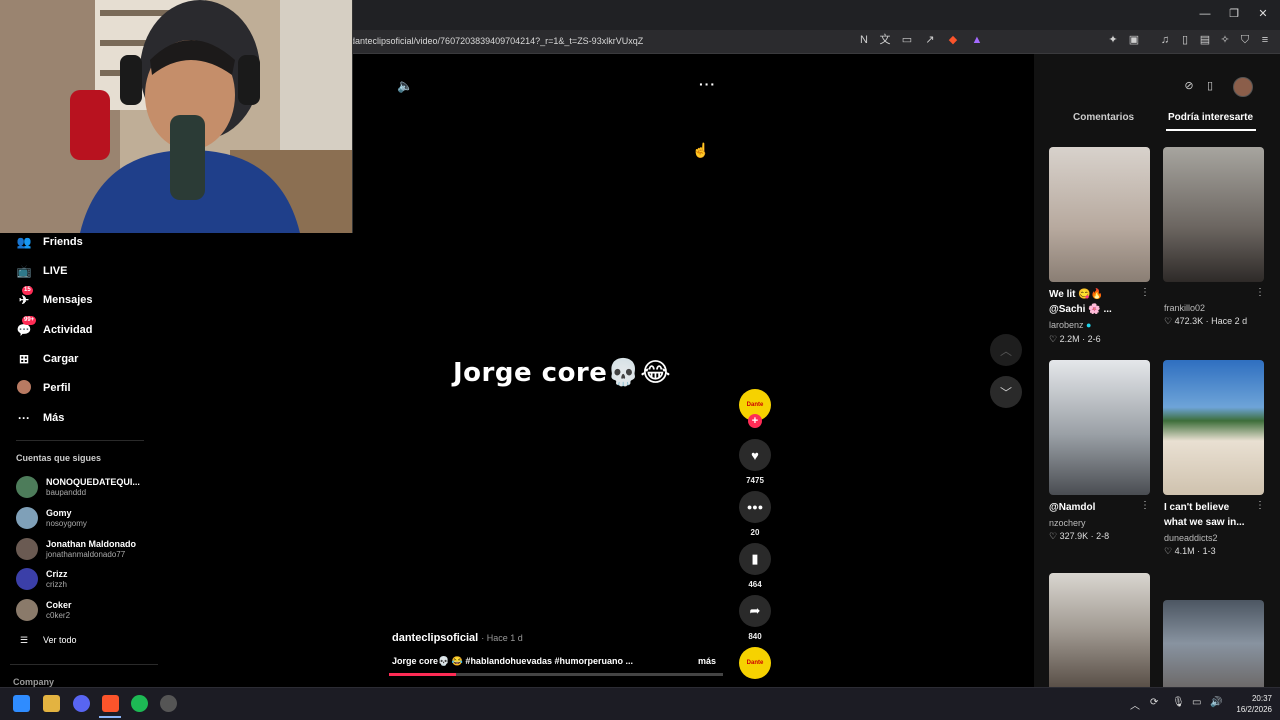 The image size is (1280, 720). Describe the element at coordinates (1252, 704) in the screenshot. I see `clock: 20:37 16/2/2026` at that location.